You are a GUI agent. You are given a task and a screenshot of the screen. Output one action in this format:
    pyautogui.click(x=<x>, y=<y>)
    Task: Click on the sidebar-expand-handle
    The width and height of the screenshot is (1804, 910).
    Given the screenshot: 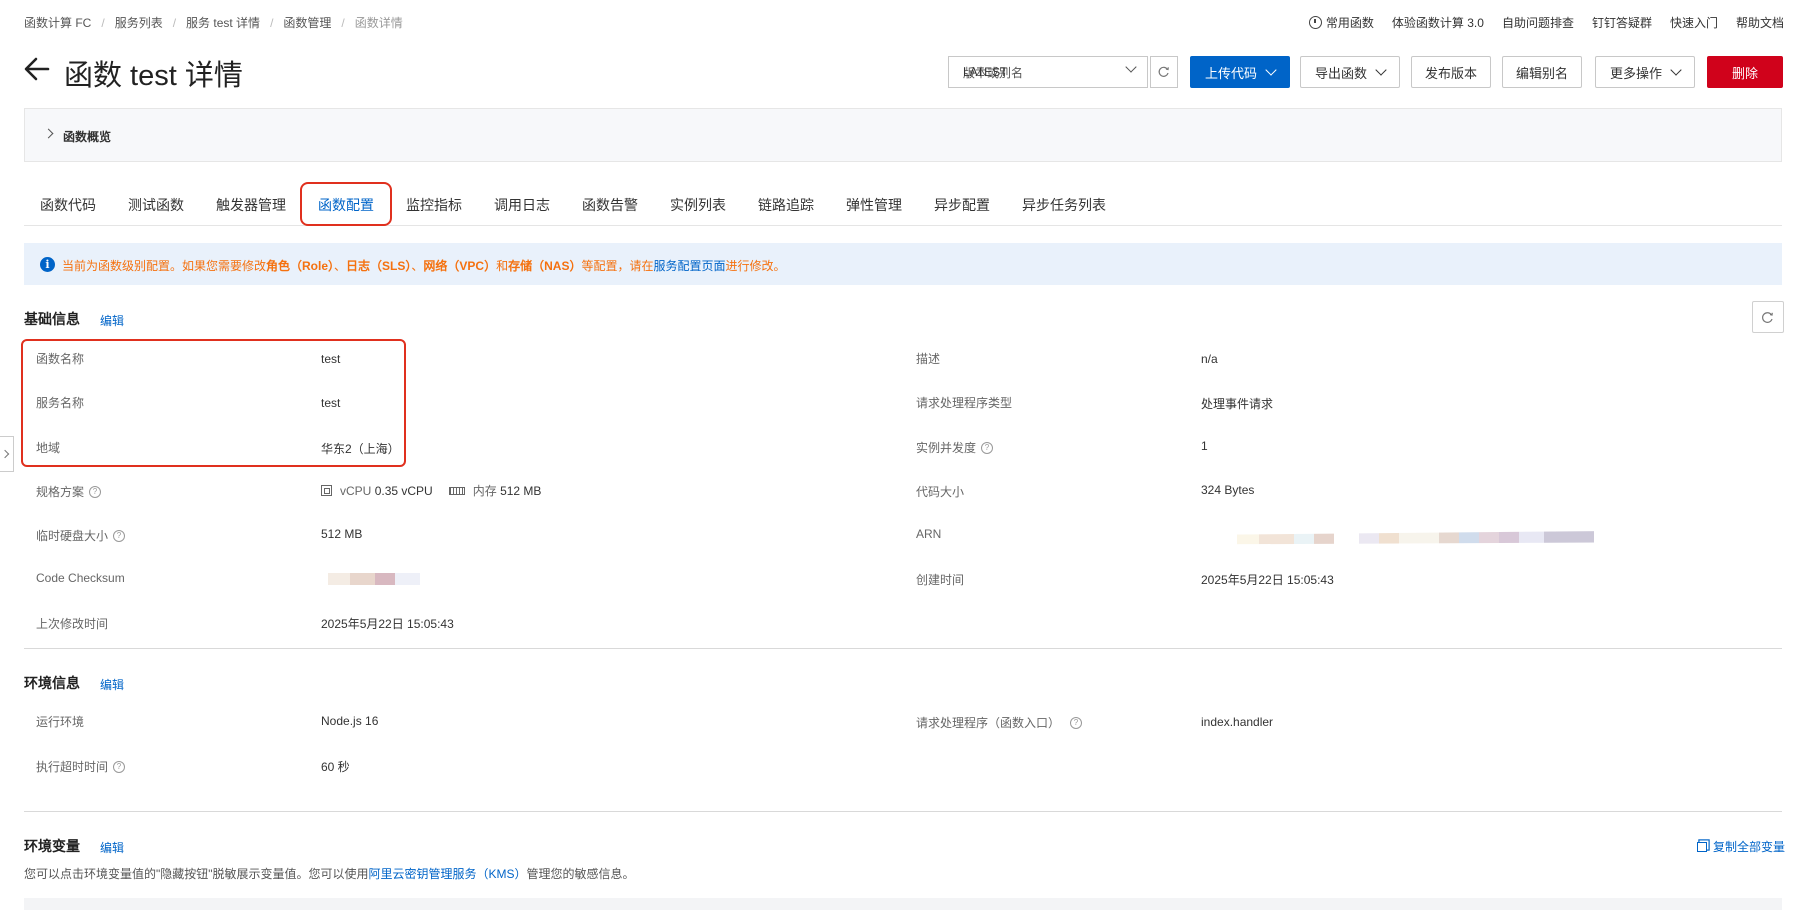 What is the action you would take?
    pyautogui.click(x=7, y=454)
    